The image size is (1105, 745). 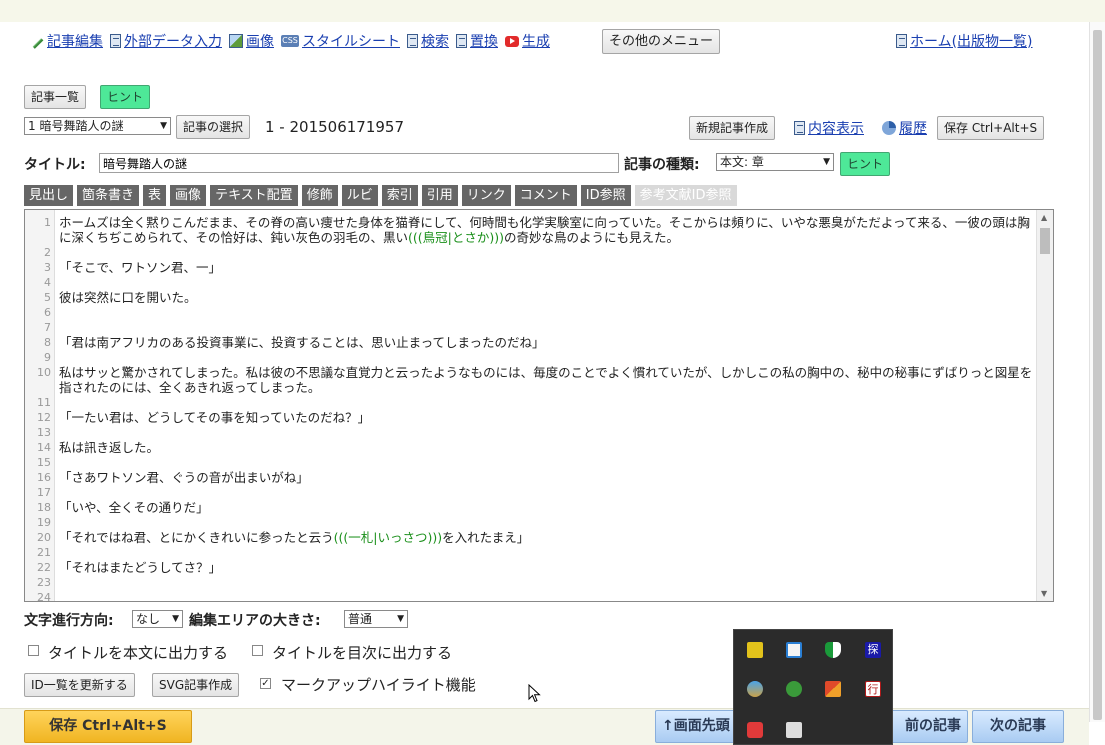 I want to click on to-top-button: ↑画面先頭, so click(x=700, y=726).